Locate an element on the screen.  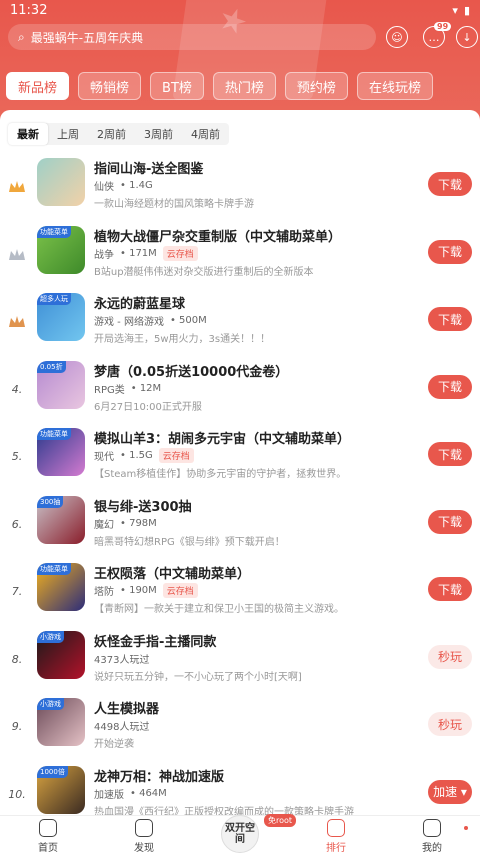
nav-label: 首页 is located at coordinates (48, 848).